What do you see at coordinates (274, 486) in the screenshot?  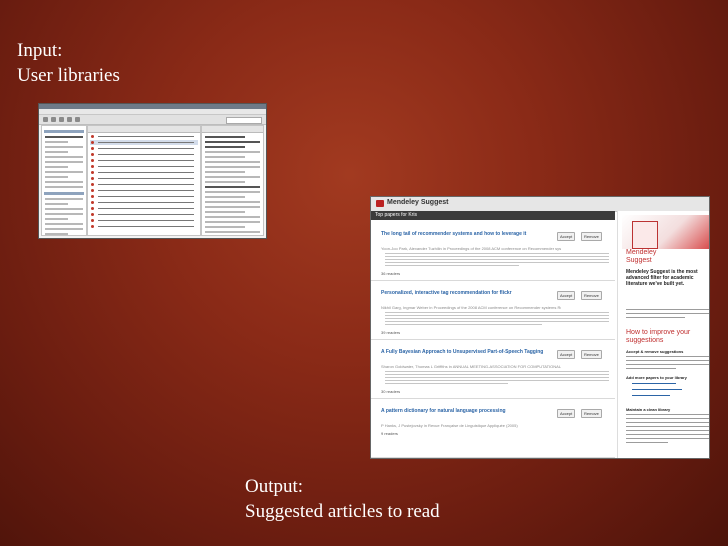 I see `output-heading: Output:` at bounding box center [274, 486].